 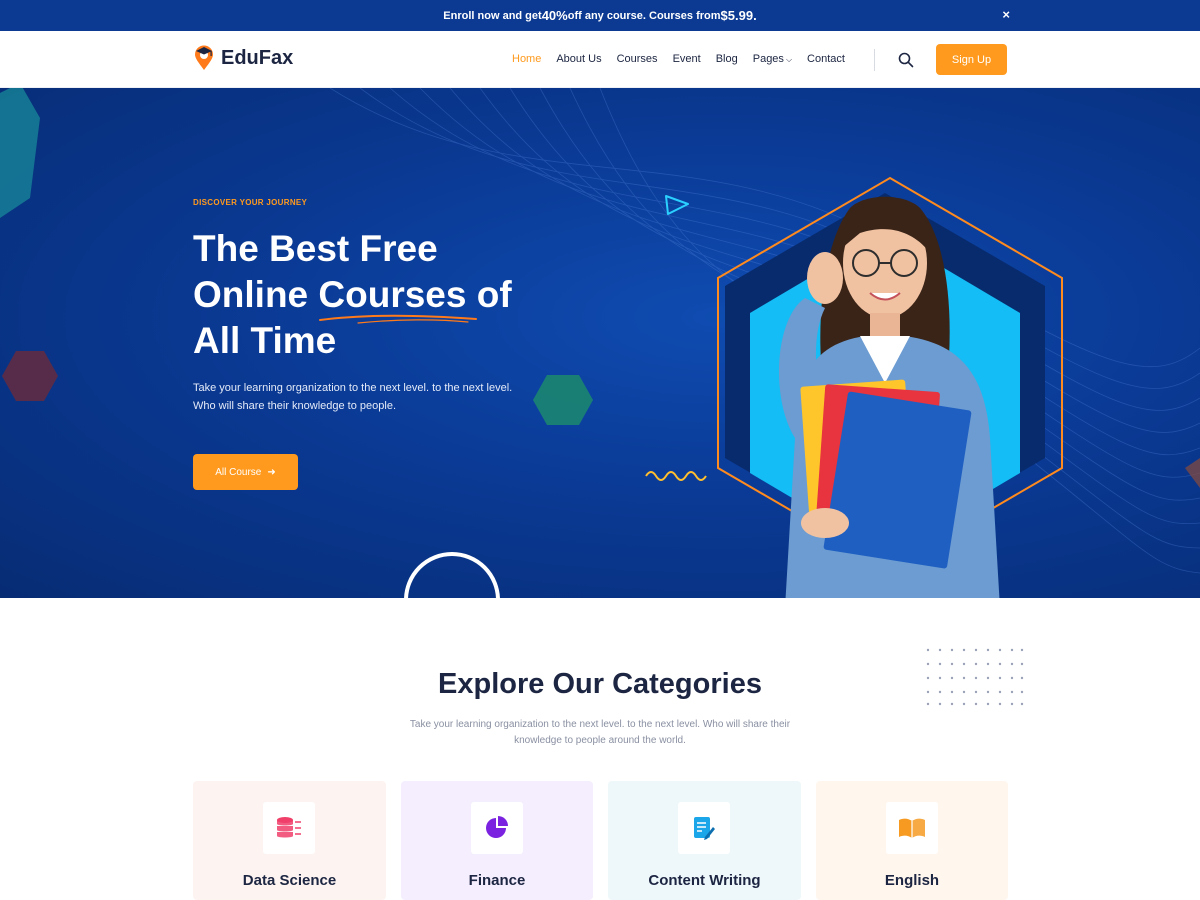 I want to click on arrow-right-icon: ➜, so click(x=271, y=472).